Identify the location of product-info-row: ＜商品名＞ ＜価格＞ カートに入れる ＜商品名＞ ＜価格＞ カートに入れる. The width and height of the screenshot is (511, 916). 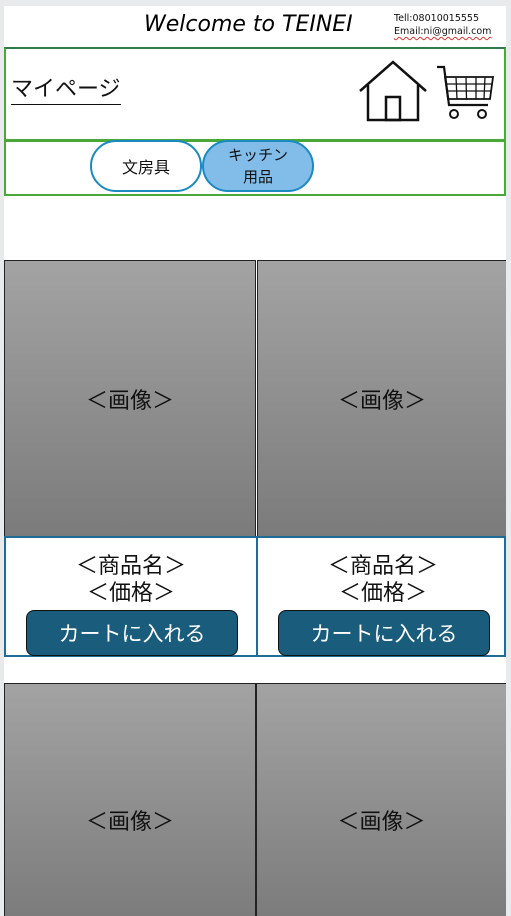
(255, 596).